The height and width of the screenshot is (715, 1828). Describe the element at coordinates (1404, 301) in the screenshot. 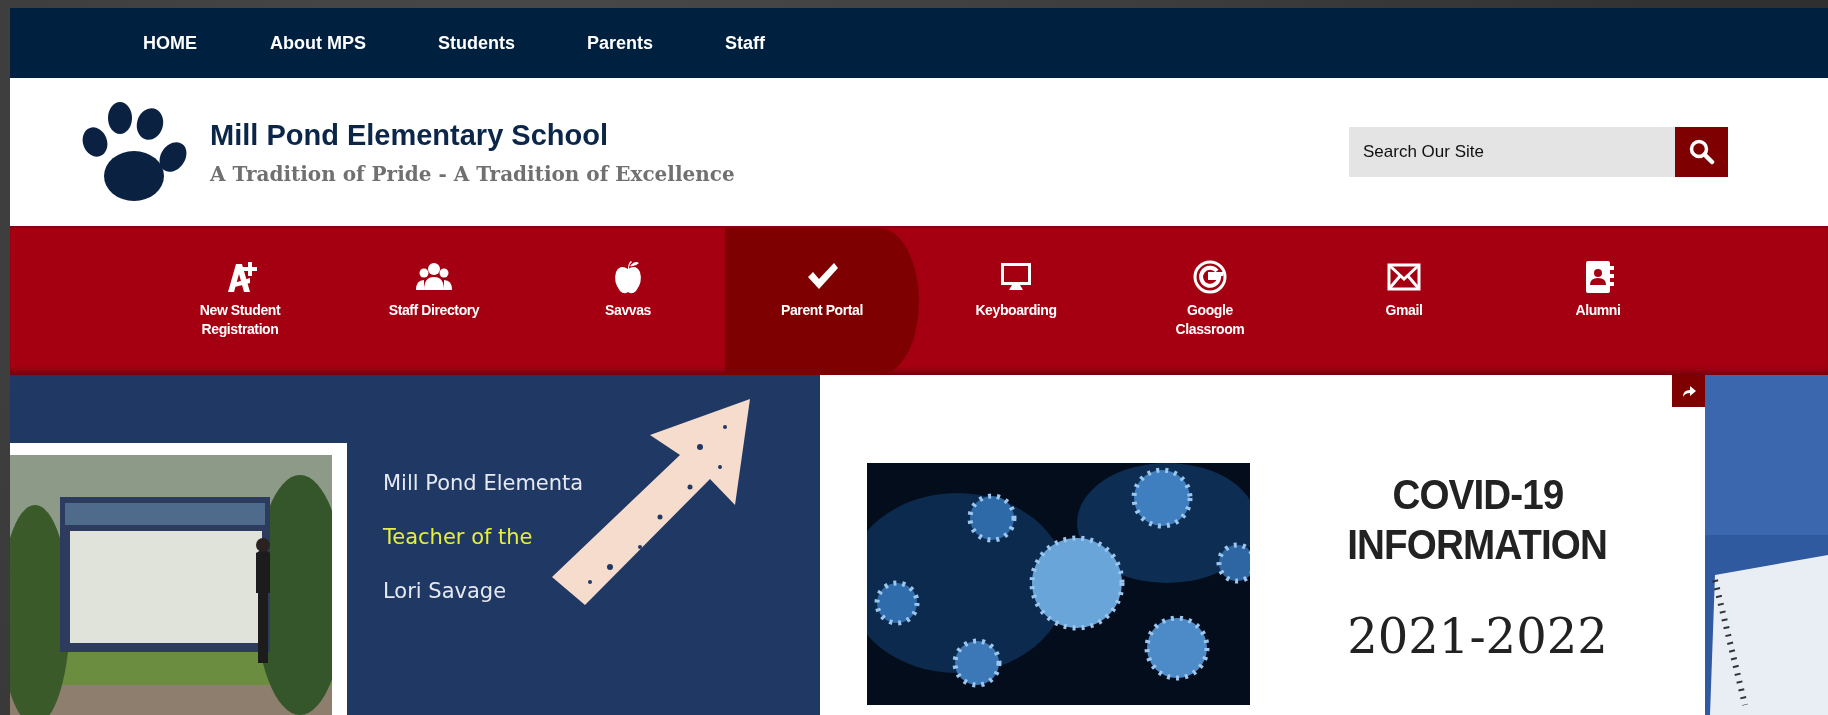

I see `quick-link: Gmail` at that location.